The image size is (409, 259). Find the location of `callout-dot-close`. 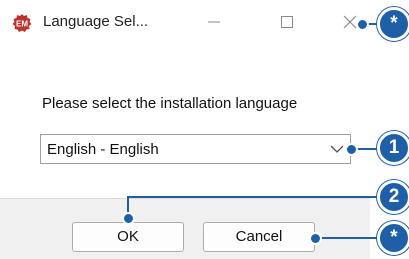

callout-dot-close is located at coordinates (362, 24).